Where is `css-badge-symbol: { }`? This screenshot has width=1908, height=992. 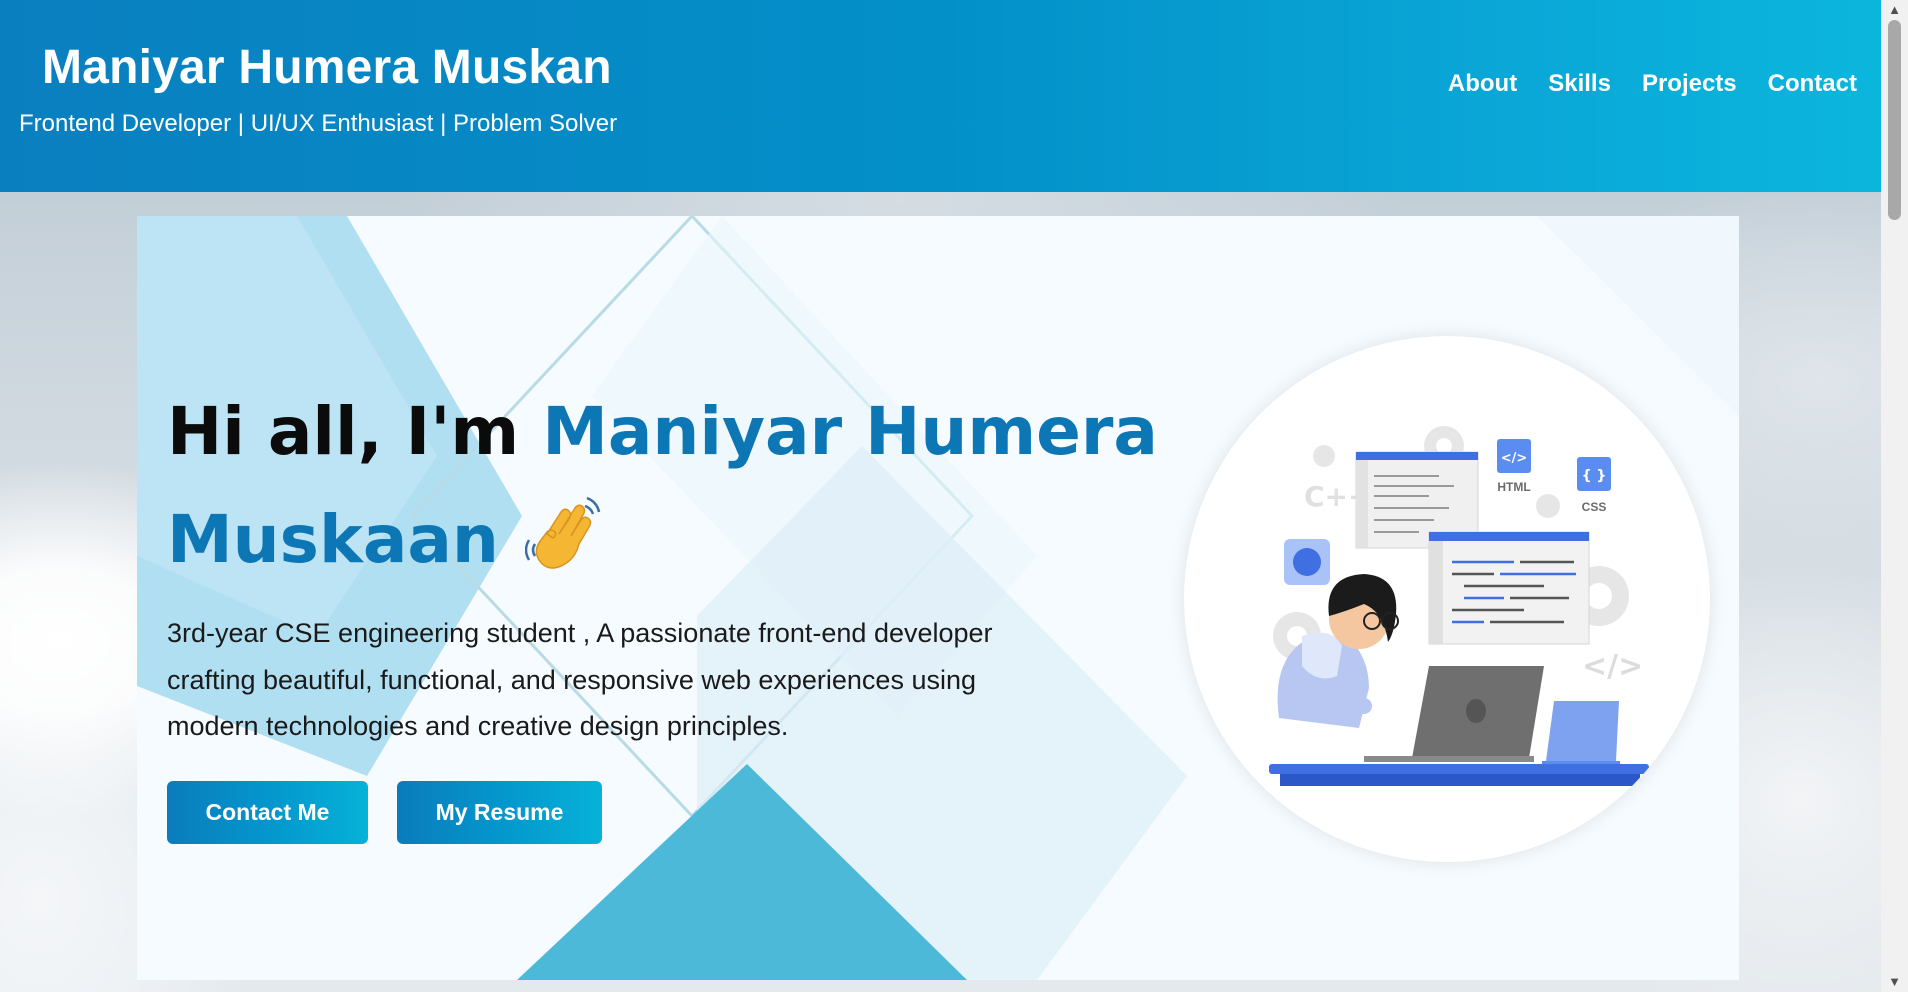
css-badge-symbol: { } is located at coordinates (1594, 476).